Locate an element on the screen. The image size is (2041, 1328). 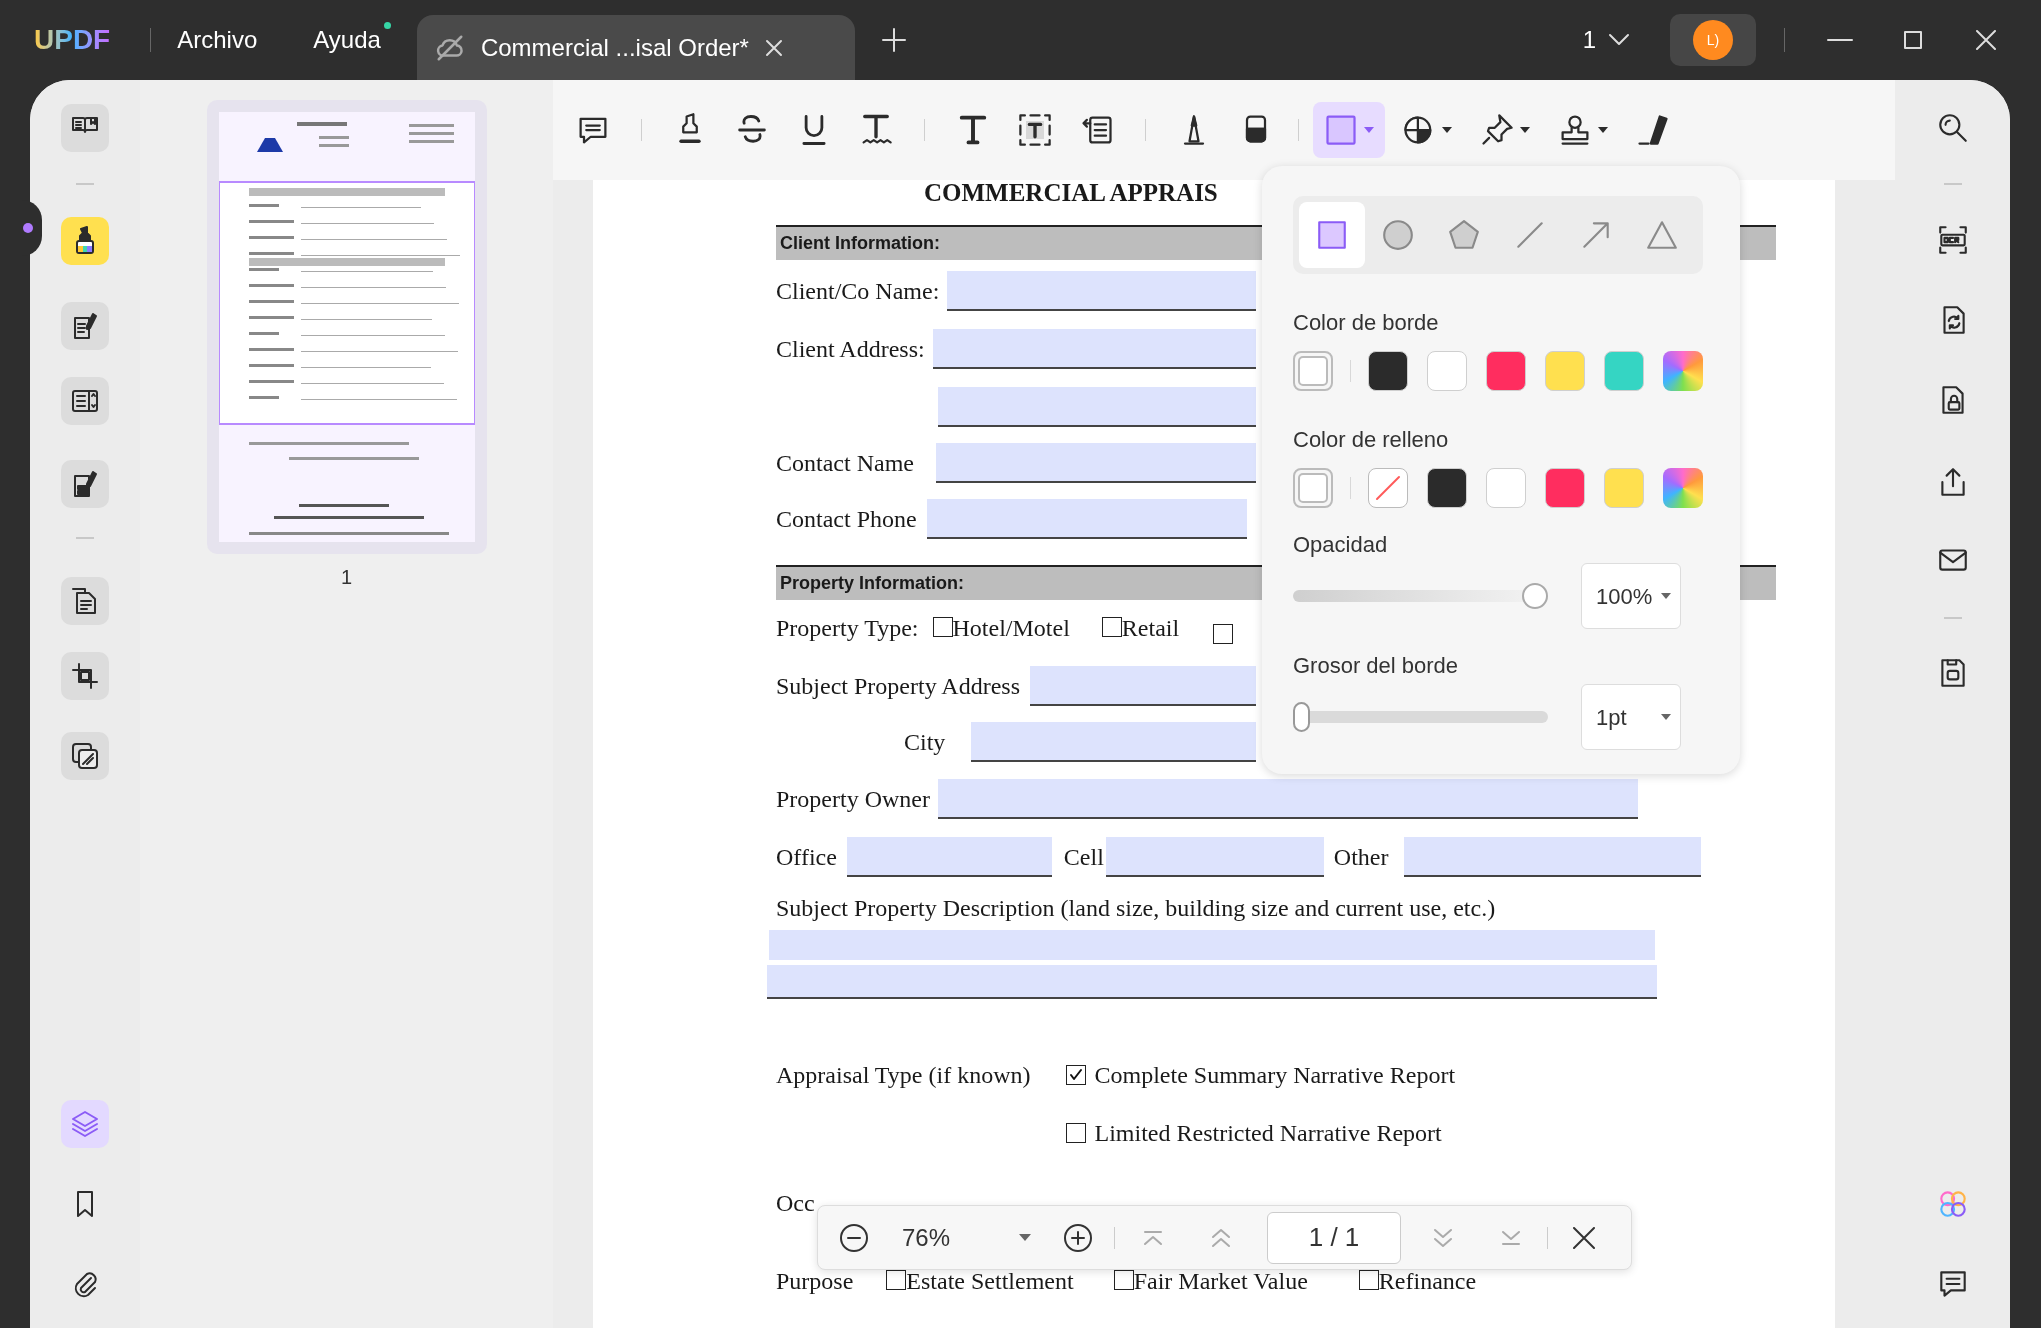
triangle-icon is located at coordinates (1662, 235).